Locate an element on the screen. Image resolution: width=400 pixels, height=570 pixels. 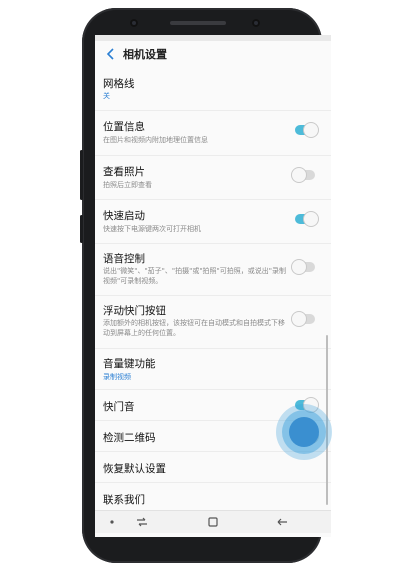
iris-sensor is located at coordinates (134, 23).